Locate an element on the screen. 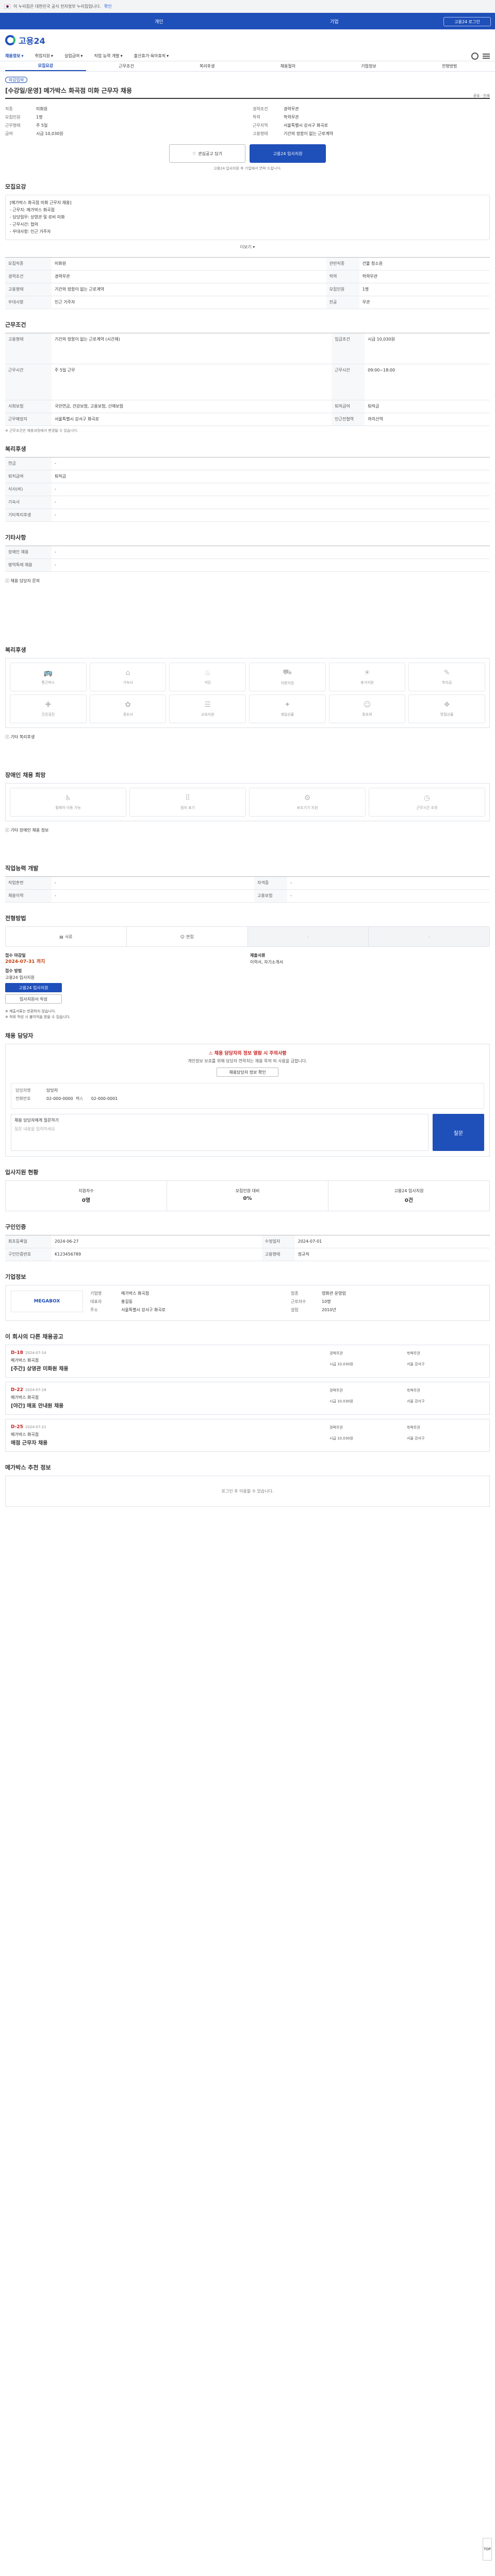 The image size is (495, 2576). section-title-recommend: 메가박스 추천 정보 is located at coordinates (28, 1467).